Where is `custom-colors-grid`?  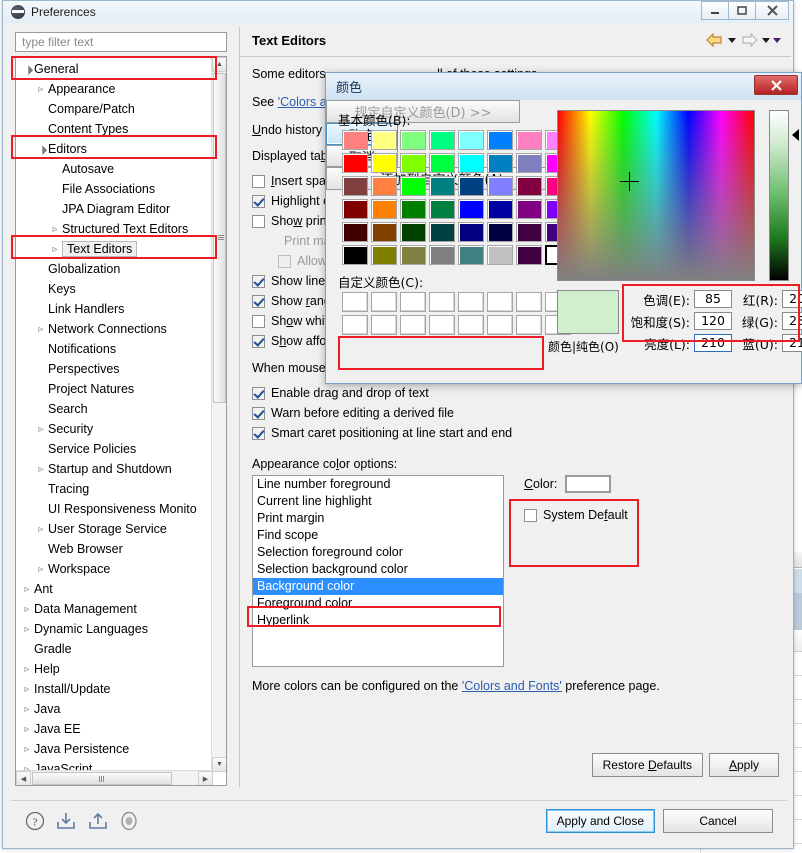 custom-colors-grid is located at coordinates (456, 313).